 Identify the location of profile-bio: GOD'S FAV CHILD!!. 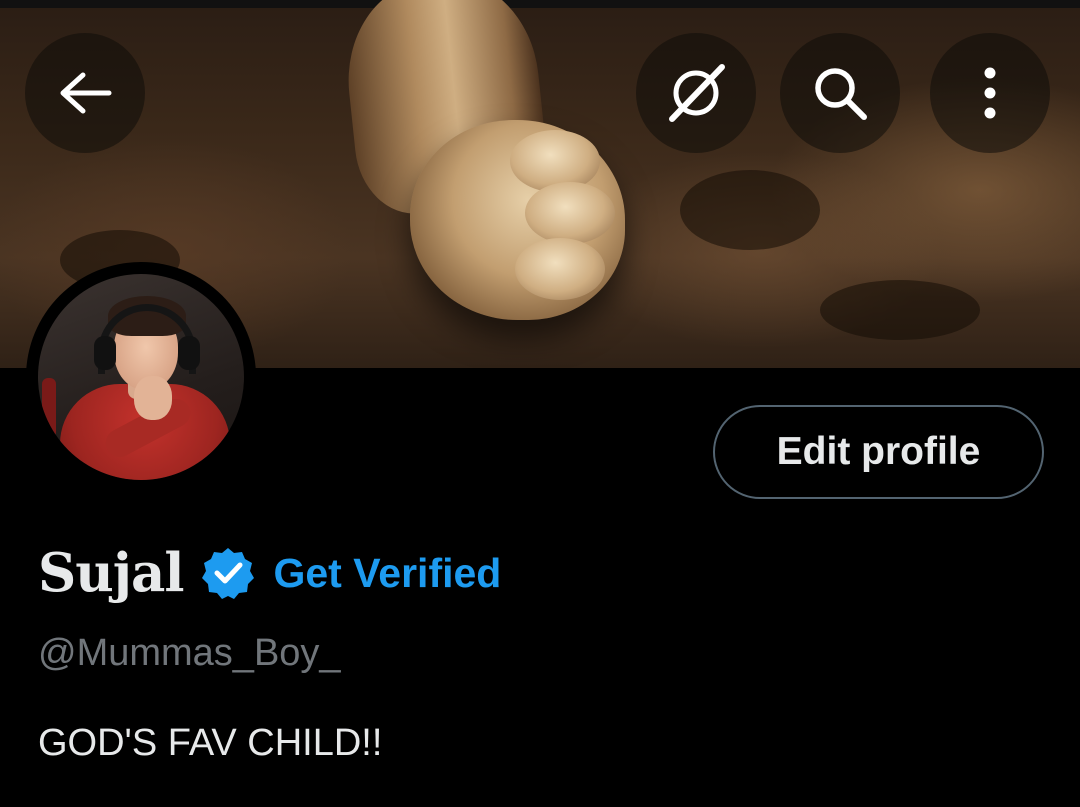
(210, 743).